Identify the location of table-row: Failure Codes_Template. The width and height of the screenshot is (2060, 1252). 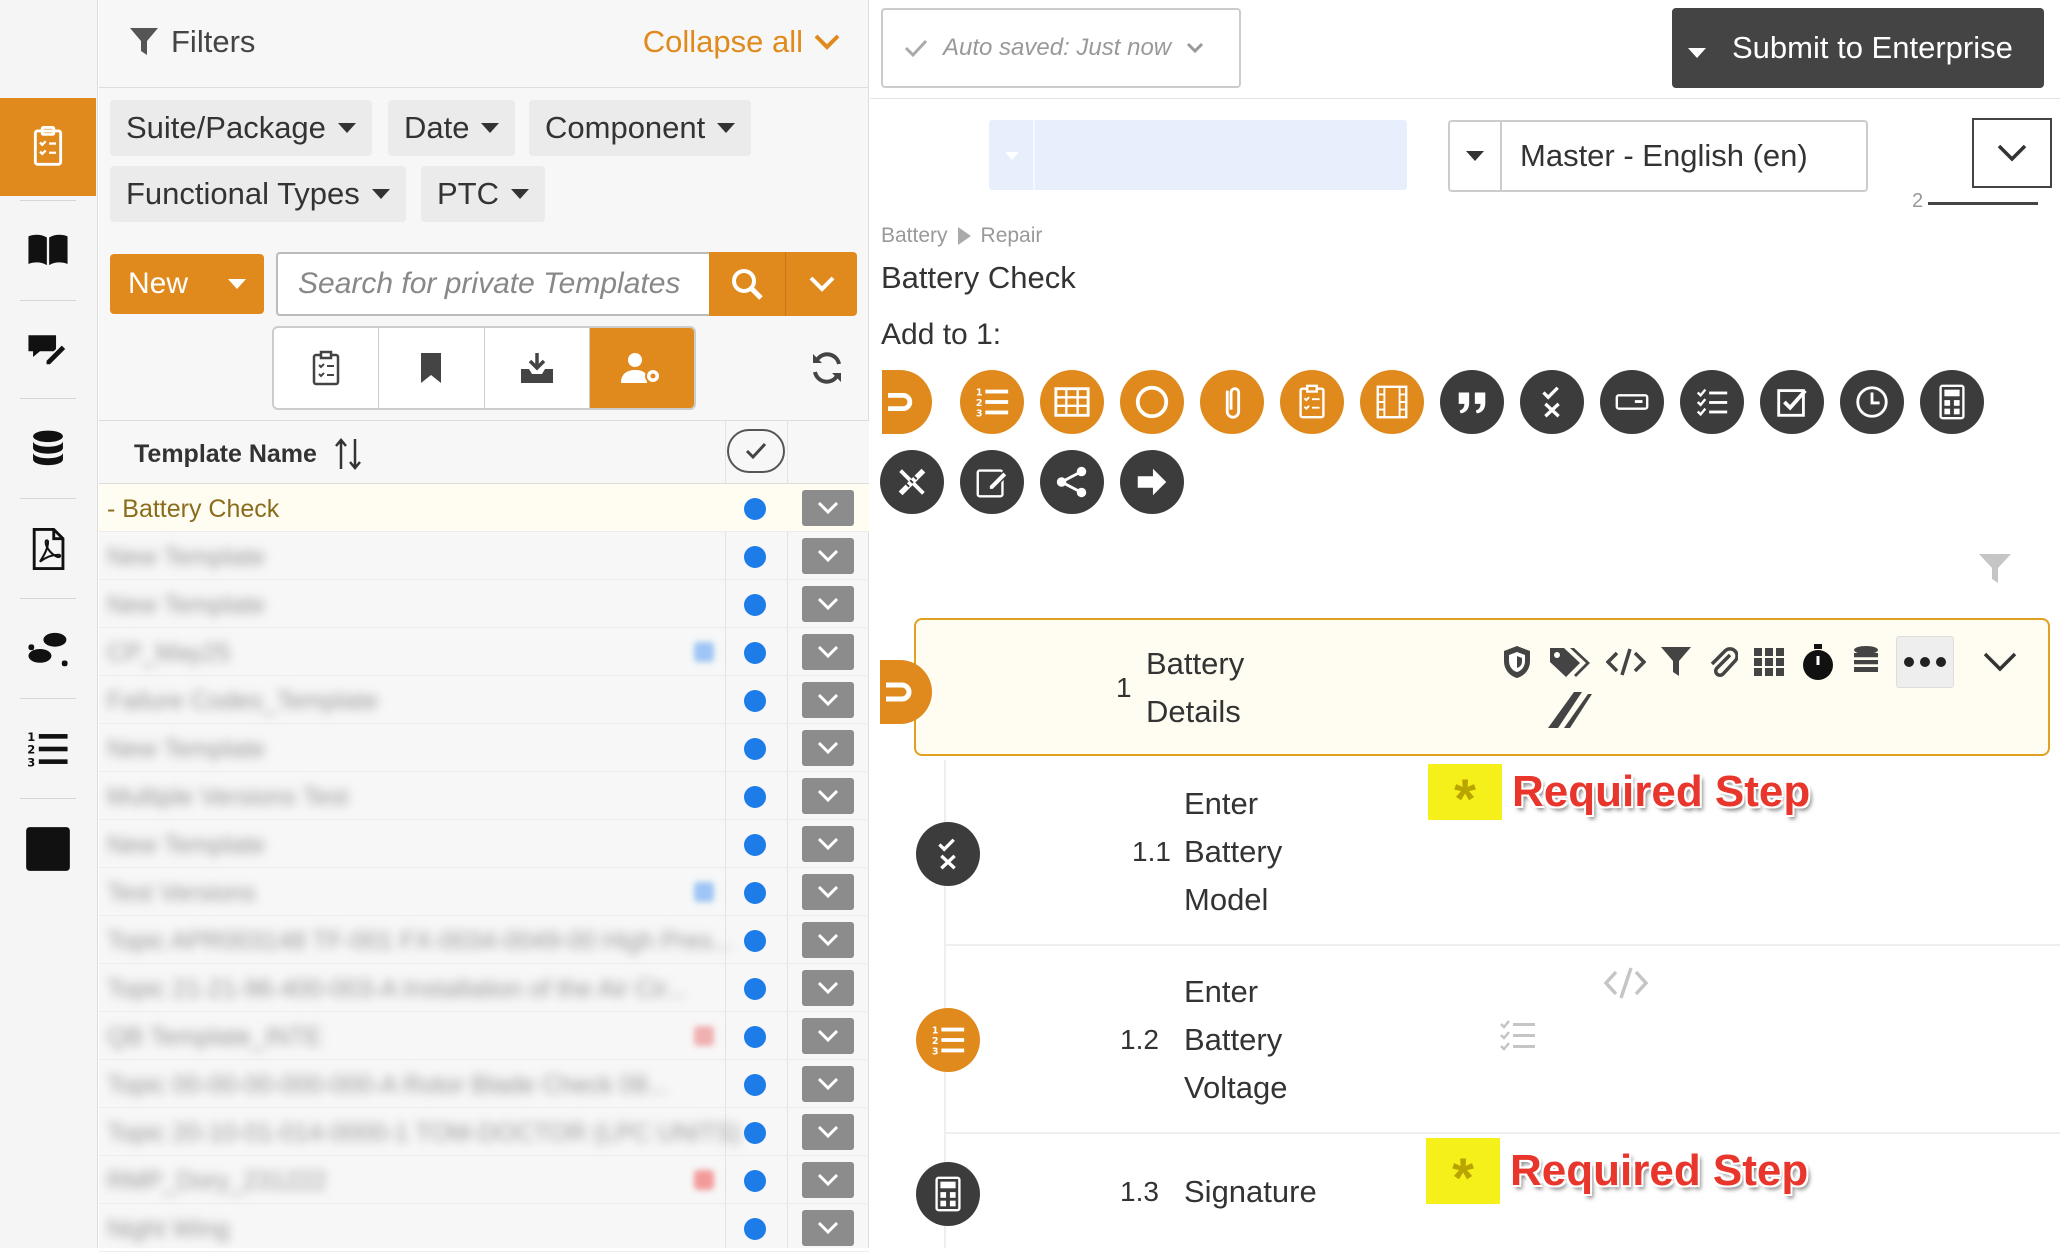
(484, 700).